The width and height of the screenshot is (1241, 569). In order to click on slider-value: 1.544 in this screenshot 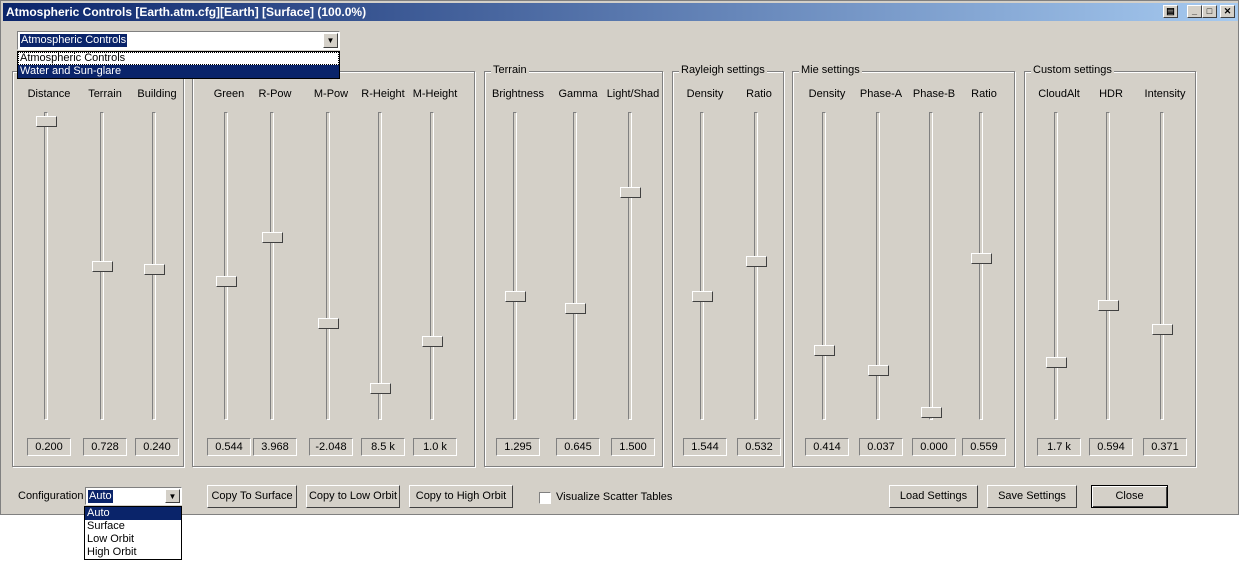, I will do `click(705, 447)`.